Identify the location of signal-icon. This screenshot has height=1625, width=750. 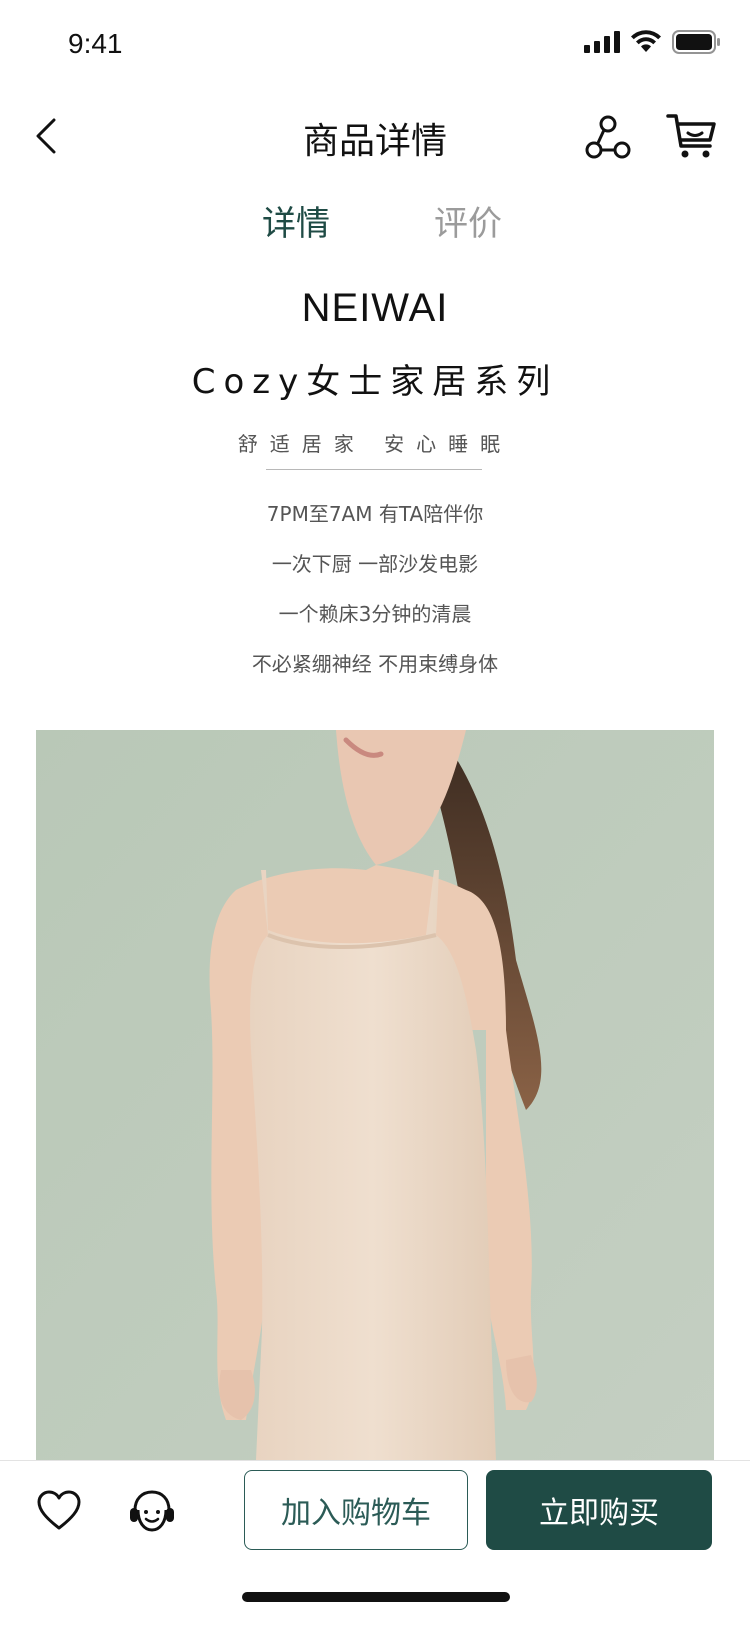
(602, 42).